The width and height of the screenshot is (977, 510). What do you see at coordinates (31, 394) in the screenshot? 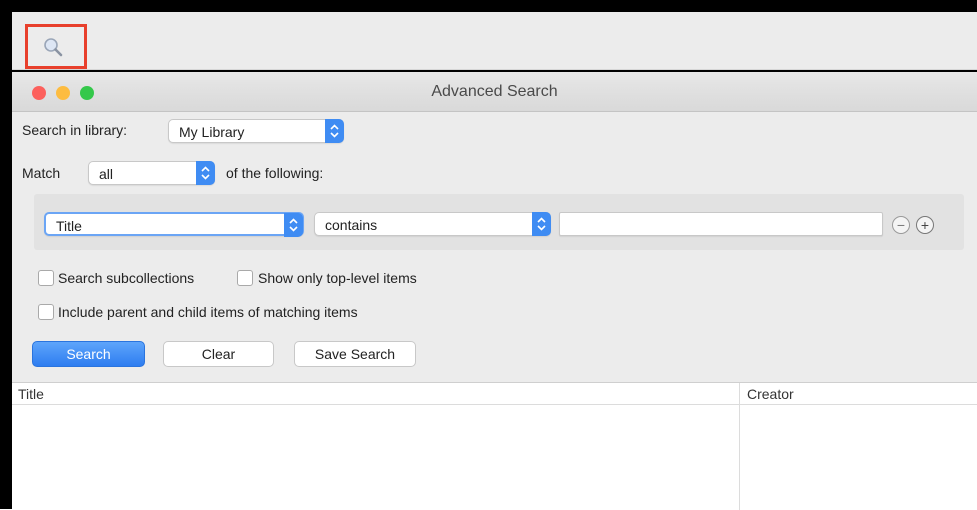
I see `column-header-title: Title` at bounding box center [31, 394].